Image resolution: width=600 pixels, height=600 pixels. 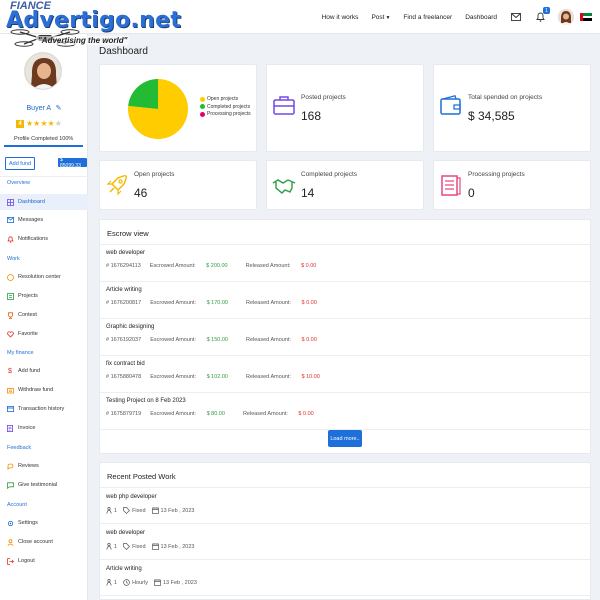 I want to click on recent-posted-work-title: Recent Posted Work, so click(x=141, y=476).